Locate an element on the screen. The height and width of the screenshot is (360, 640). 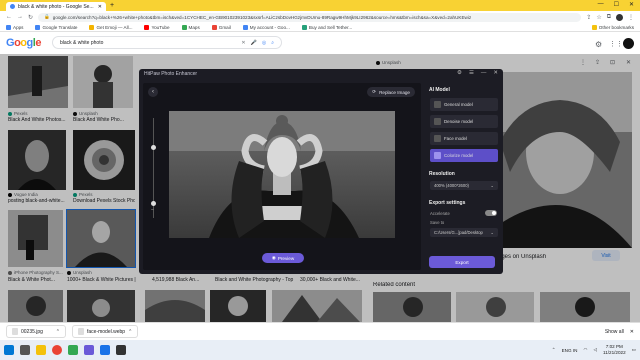
download-item: face-model.webp ⌃ is located at coordinates (105, 331).